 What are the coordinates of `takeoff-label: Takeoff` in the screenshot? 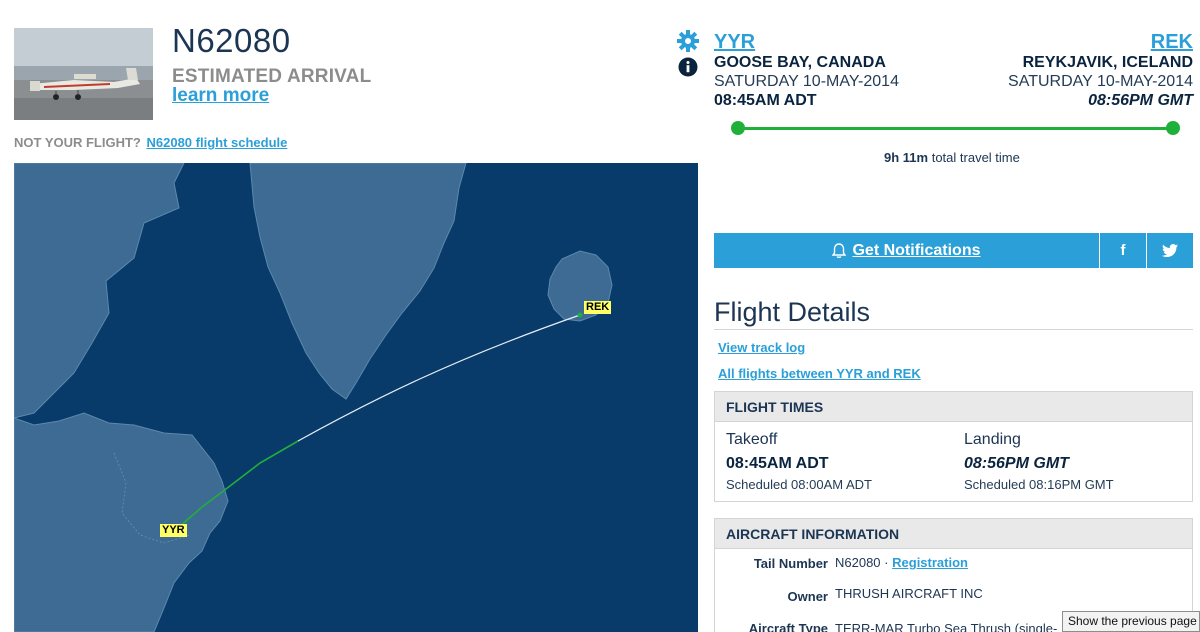 It's located at (752, 439).